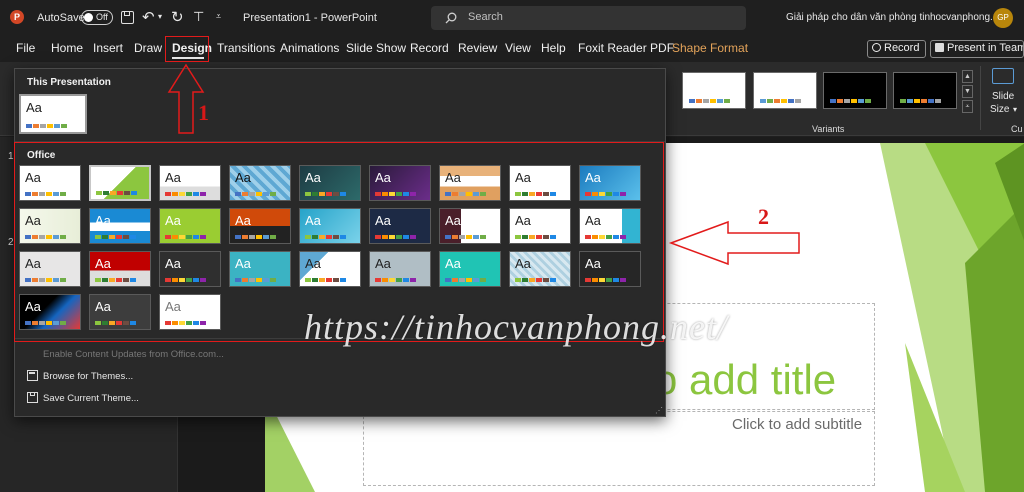 The image size is (1024, 492). What do you see at coordinates (1017, 129) in the screenshot?
I see `customize-group-label: Cu` at bounding box center [1017, 129].